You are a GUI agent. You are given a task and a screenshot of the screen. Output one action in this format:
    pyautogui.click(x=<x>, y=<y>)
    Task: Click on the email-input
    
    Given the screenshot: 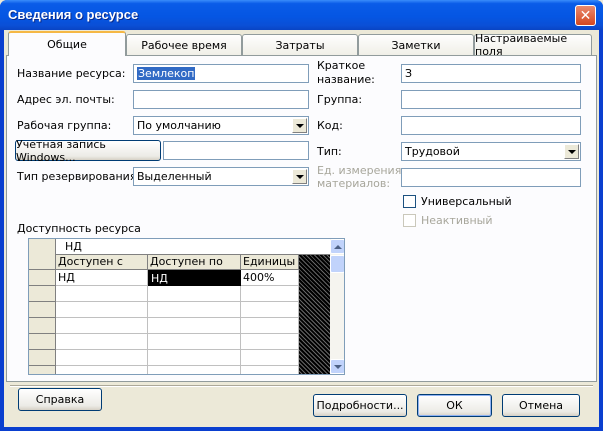 What is the action you would take?
    pyautogui.click(x=221, y=99)
    